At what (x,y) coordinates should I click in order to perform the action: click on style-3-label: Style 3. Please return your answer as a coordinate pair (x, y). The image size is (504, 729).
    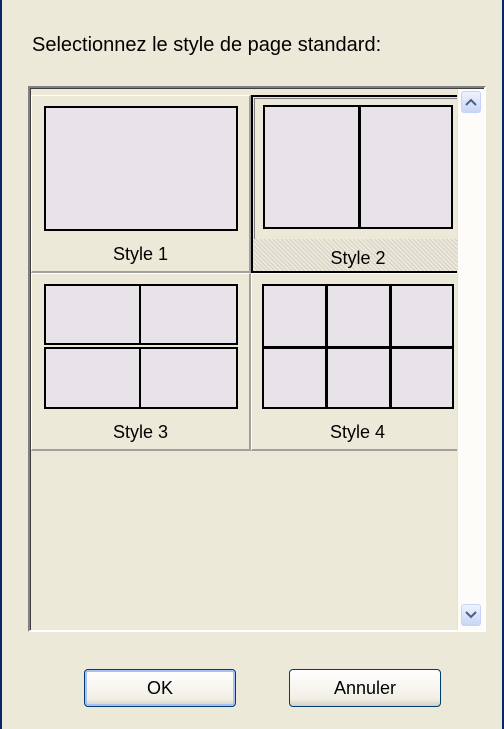
    Looking at the image, I should click on (140, 432).